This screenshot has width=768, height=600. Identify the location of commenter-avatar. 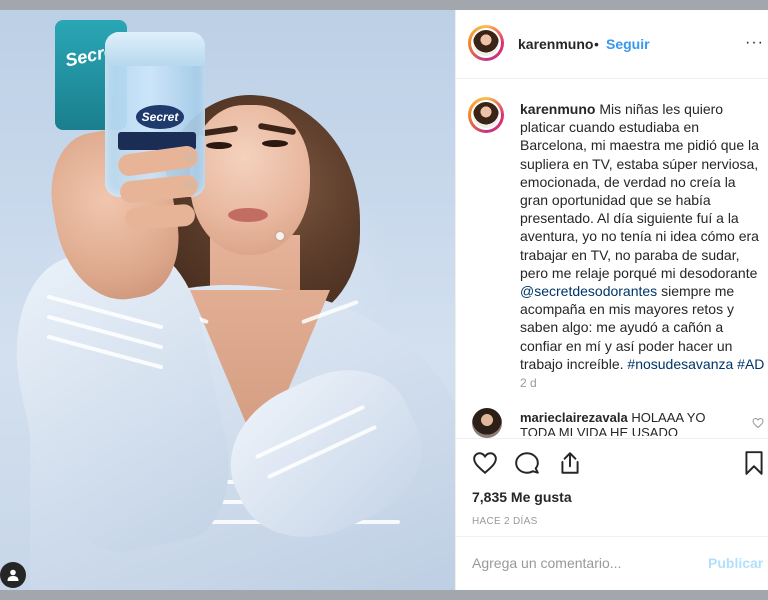
(487, 423).